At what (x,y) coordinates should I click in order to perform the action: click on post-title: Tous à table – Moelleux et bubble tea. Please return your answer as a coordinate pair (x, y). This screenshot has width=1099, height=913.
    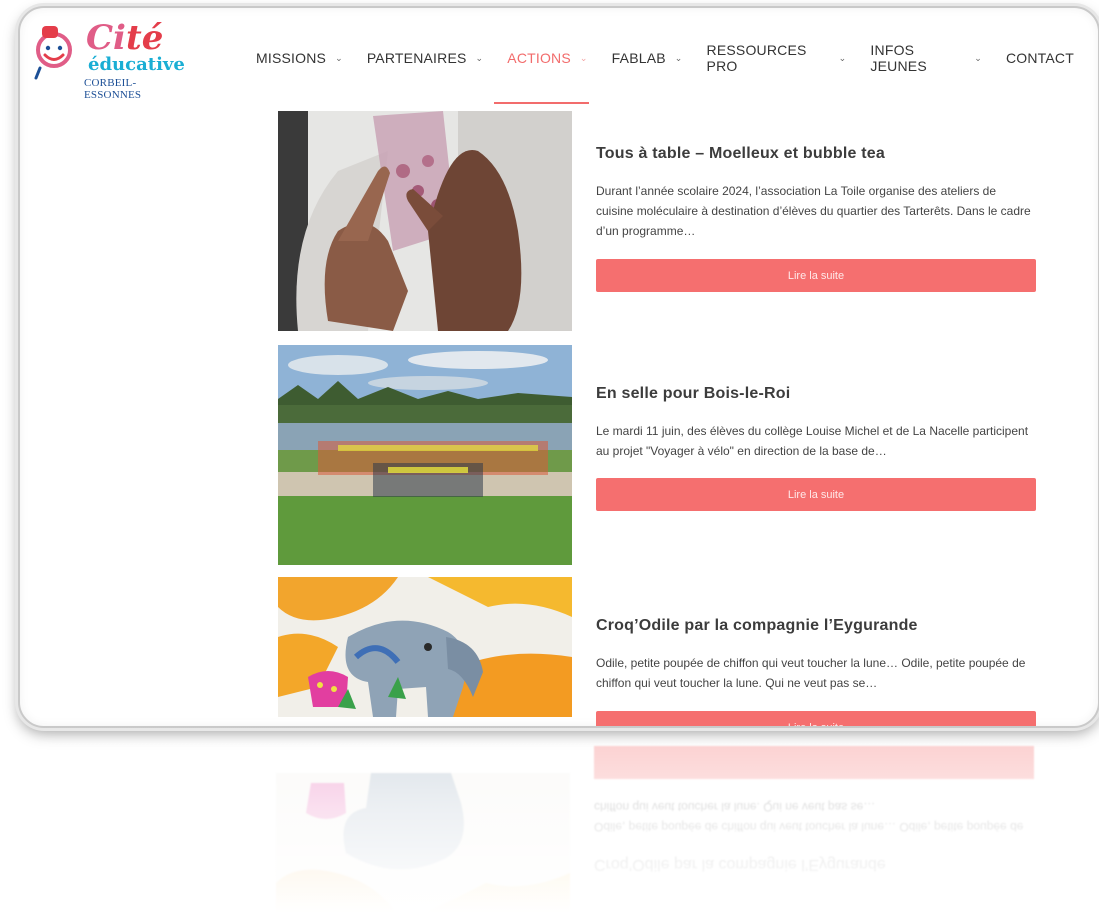
    Looking at the image, I should click on (740, 154).